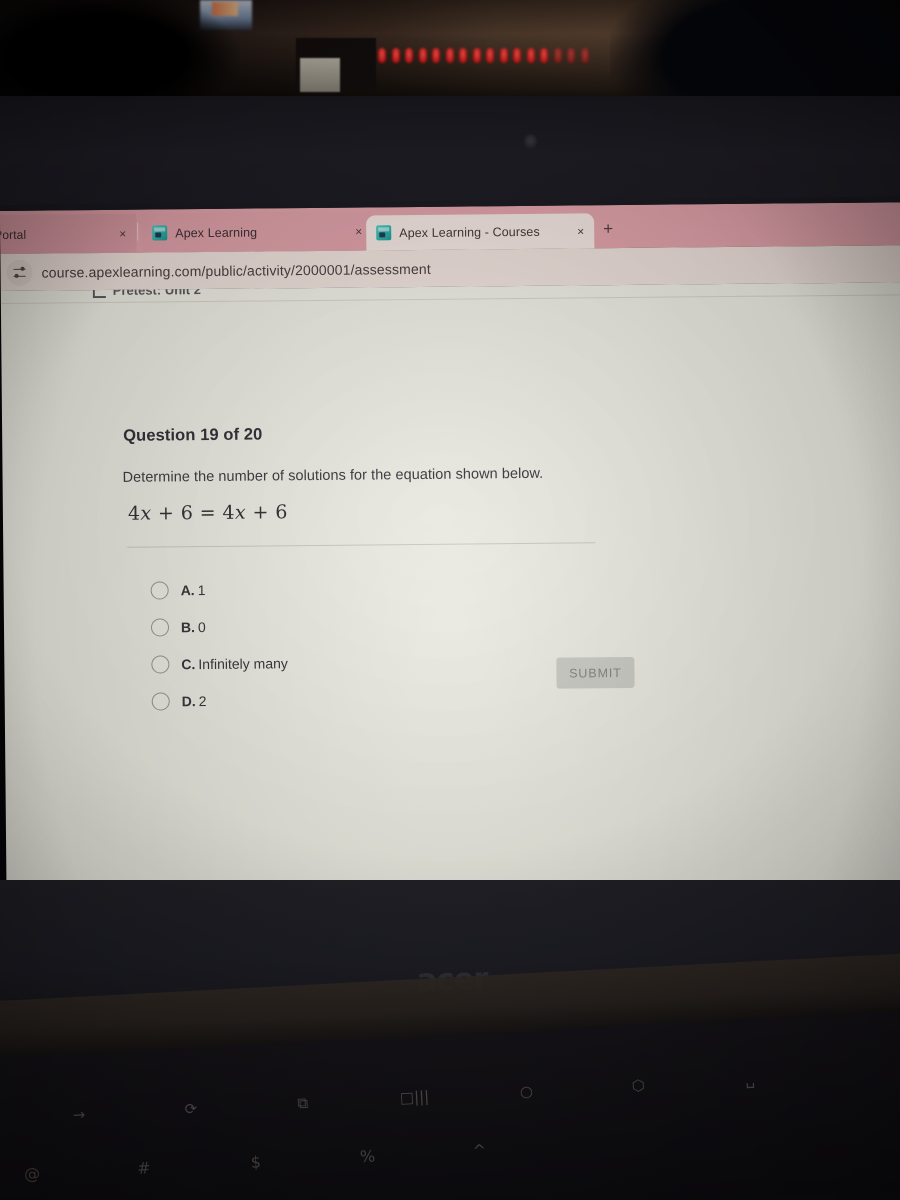 Image resolution: width=900 pixels, height=1200 pixels. What do you see at coordinates (367, 1156) in the screenshot?
I see `number-key: %` at bounding box center [367, 1156].